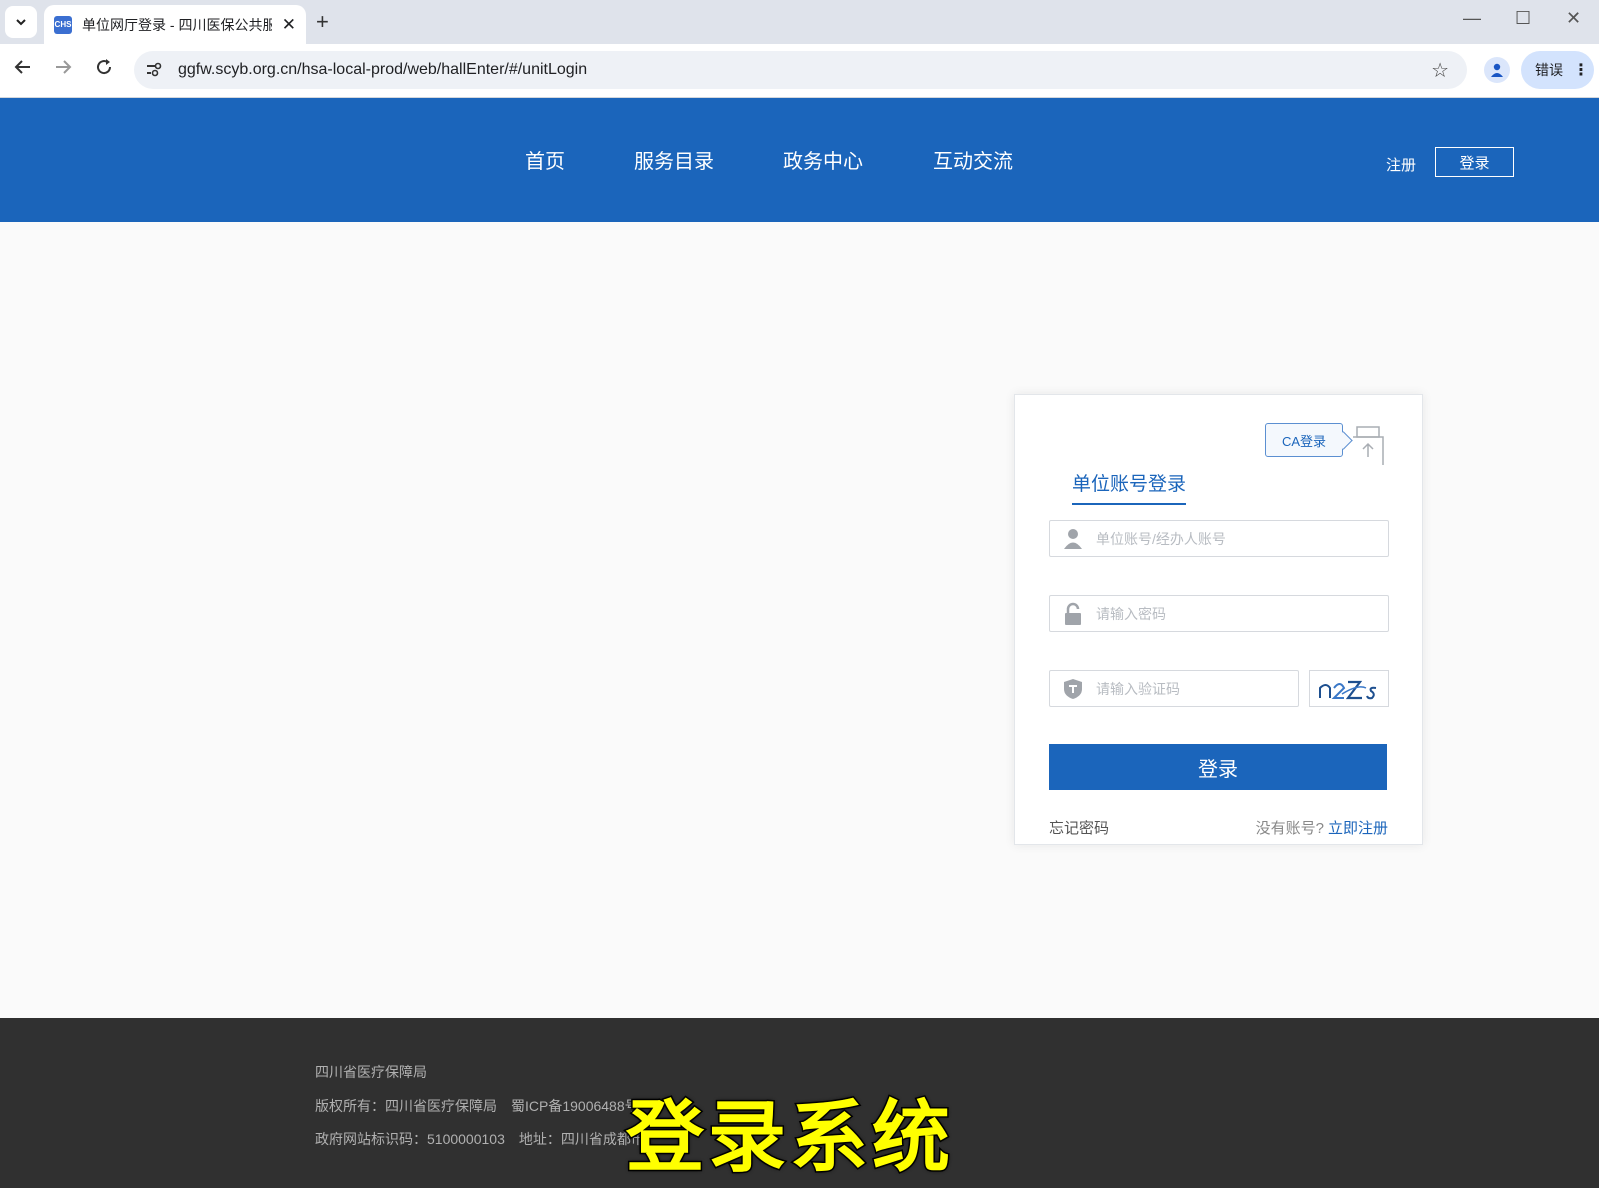 The width and height of the screenshot is (1599, 1188). I want to click on account-field, so click(1219, 538).